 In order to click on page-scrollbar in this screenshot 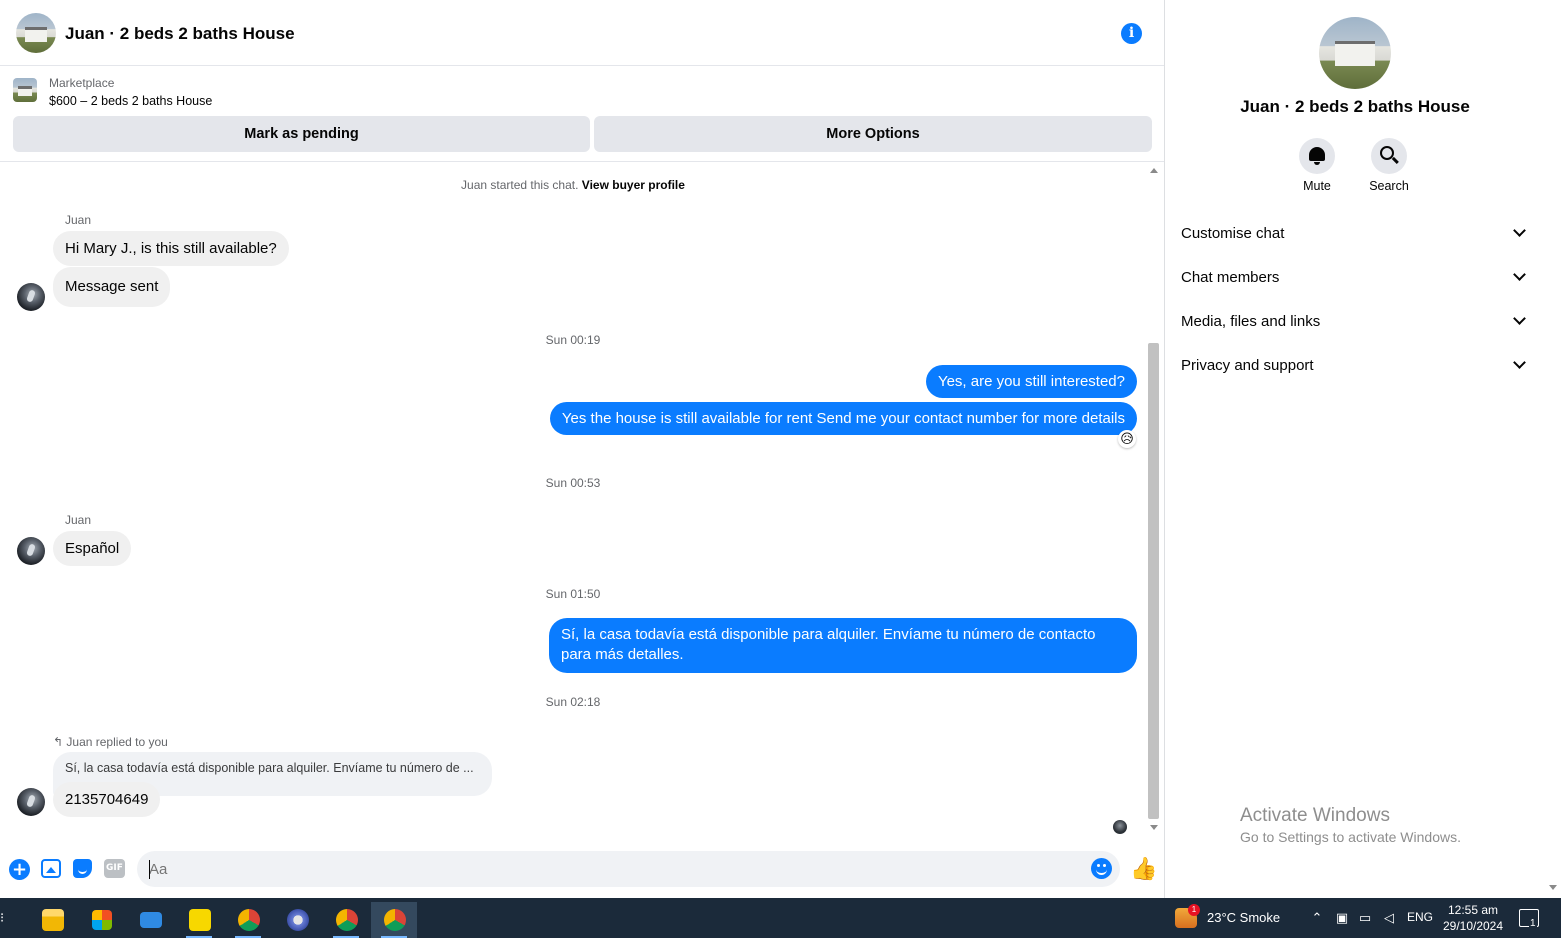, I will do `click(1553, 449)`.